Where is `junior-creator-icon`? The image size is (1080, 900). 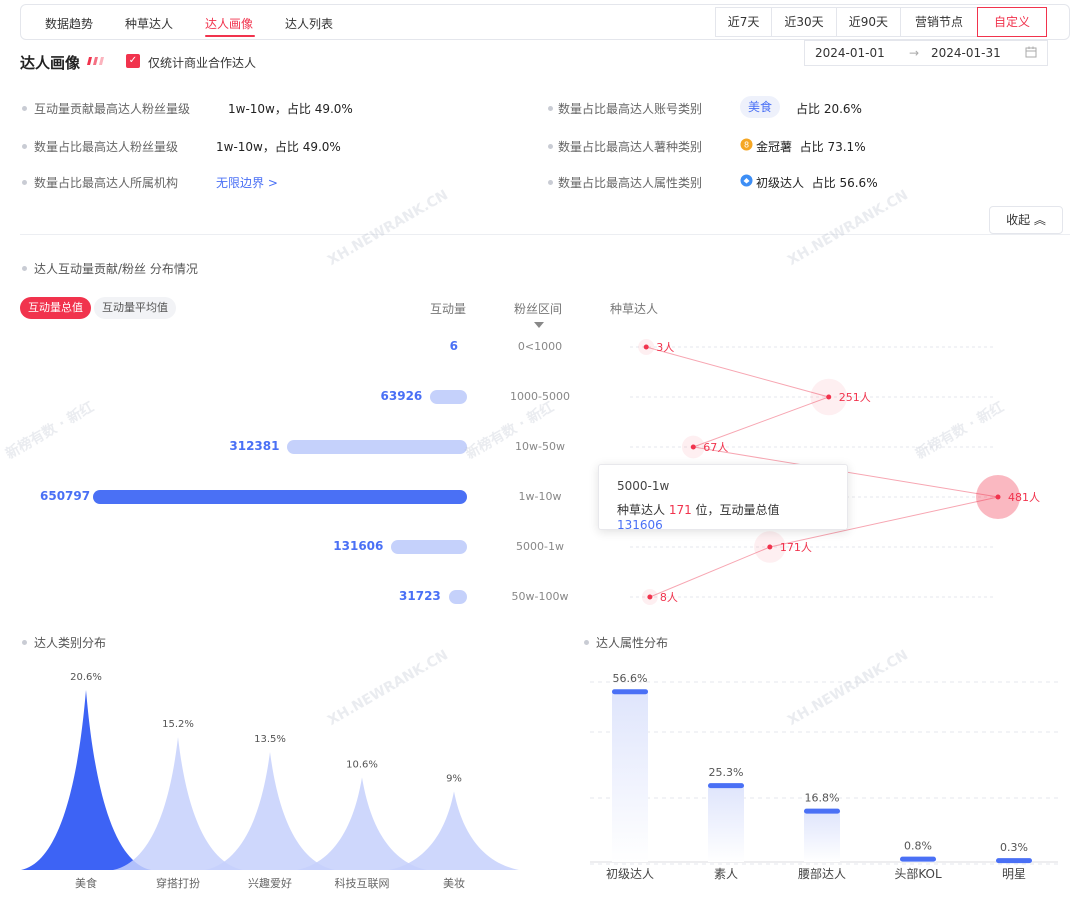 junior-creator-icon is located at coordinates (746, 182).